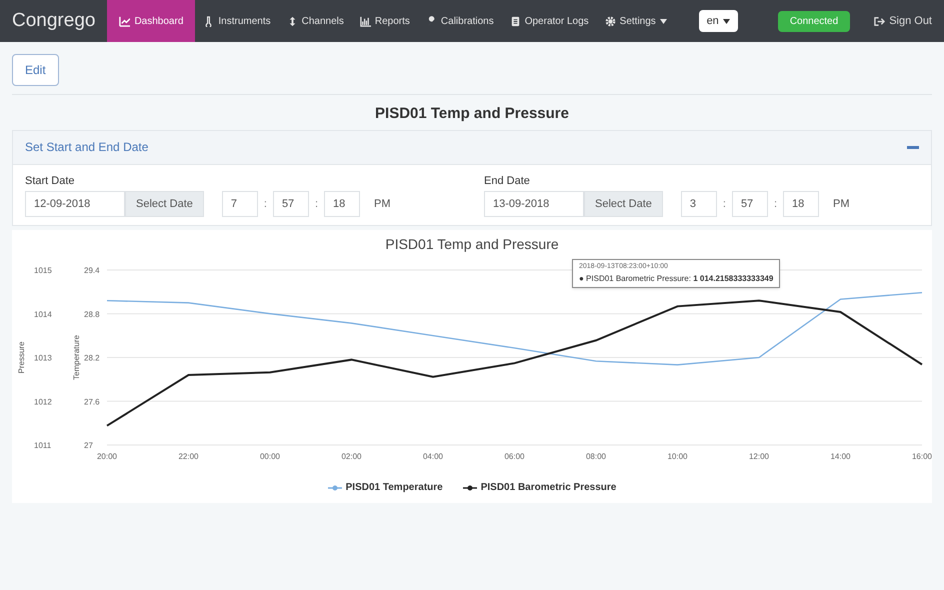 The height and width of the screenshot is (590, 944). Describe the element at coordinates (315, 21) in the screenshot. I see `nav-tab: Channels` at that location.